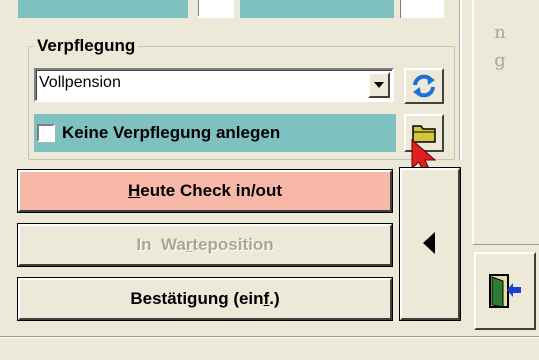  I want to click on collapse-panel-button, so click(430, 244).